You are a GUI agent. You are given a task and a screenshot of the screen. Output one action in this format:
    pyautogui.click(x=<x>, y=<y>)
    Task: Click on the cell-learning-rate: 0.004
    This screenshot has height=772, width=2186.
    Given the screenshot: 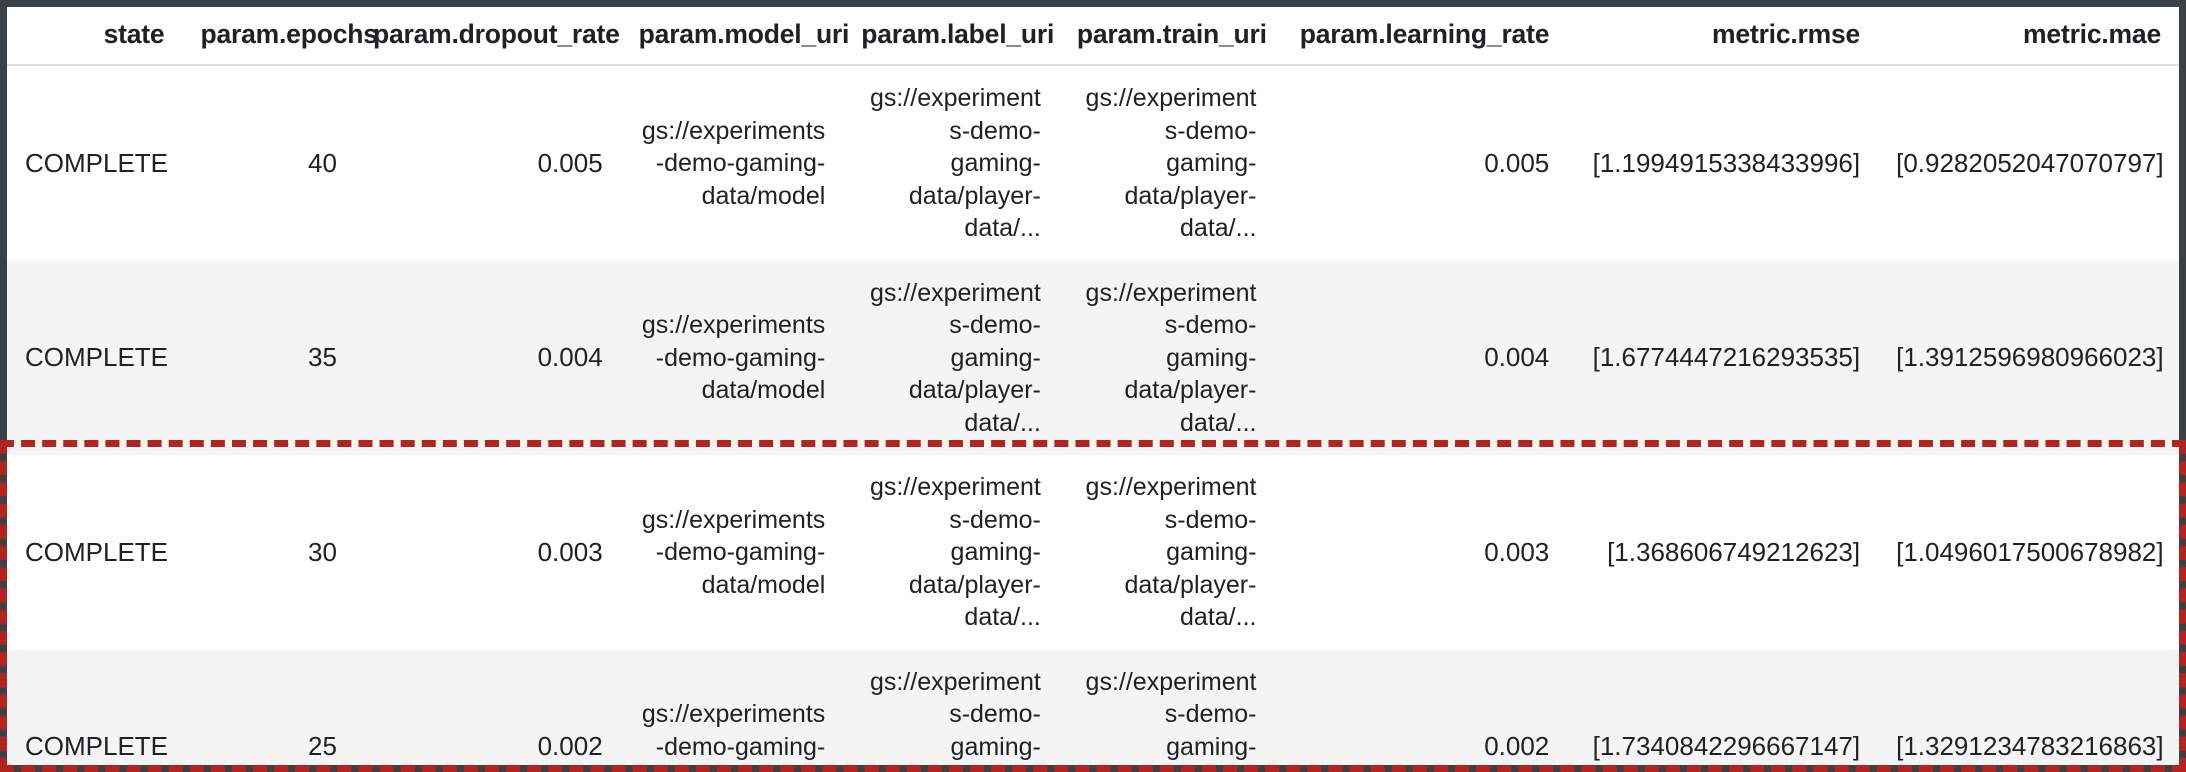 What is the action you would take?
    pyautogui.click(x=1517, y=357)
    